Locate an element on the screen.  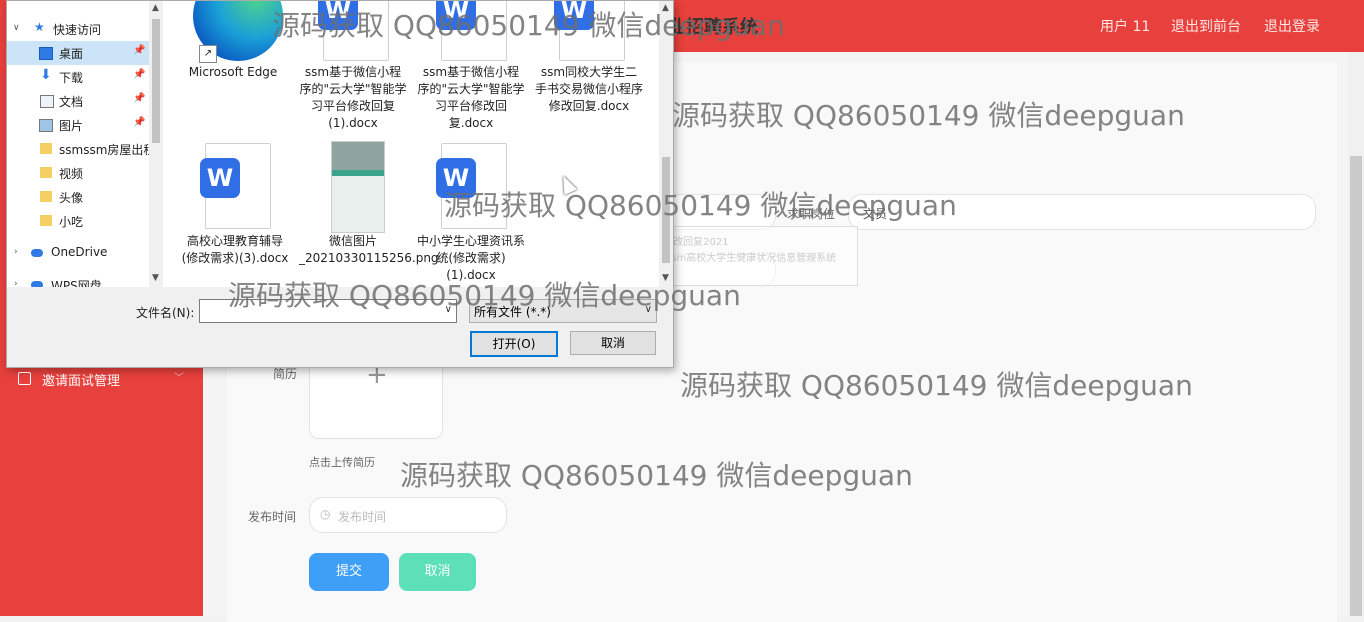
submit-button: 提交 is located at coordinates (349, 572).